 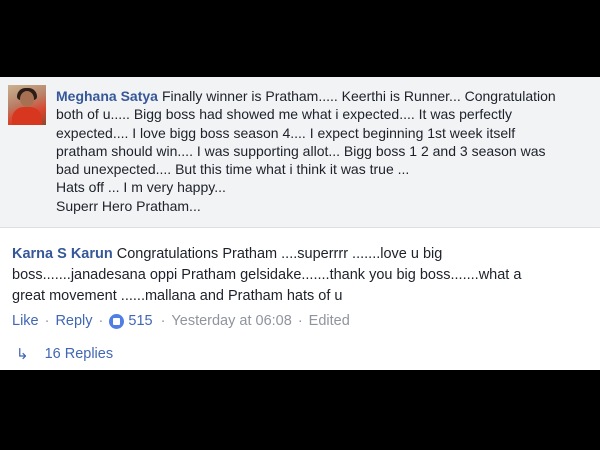 I want to click on reply-arrow-icon: ↳, so click(x=22, y=354).